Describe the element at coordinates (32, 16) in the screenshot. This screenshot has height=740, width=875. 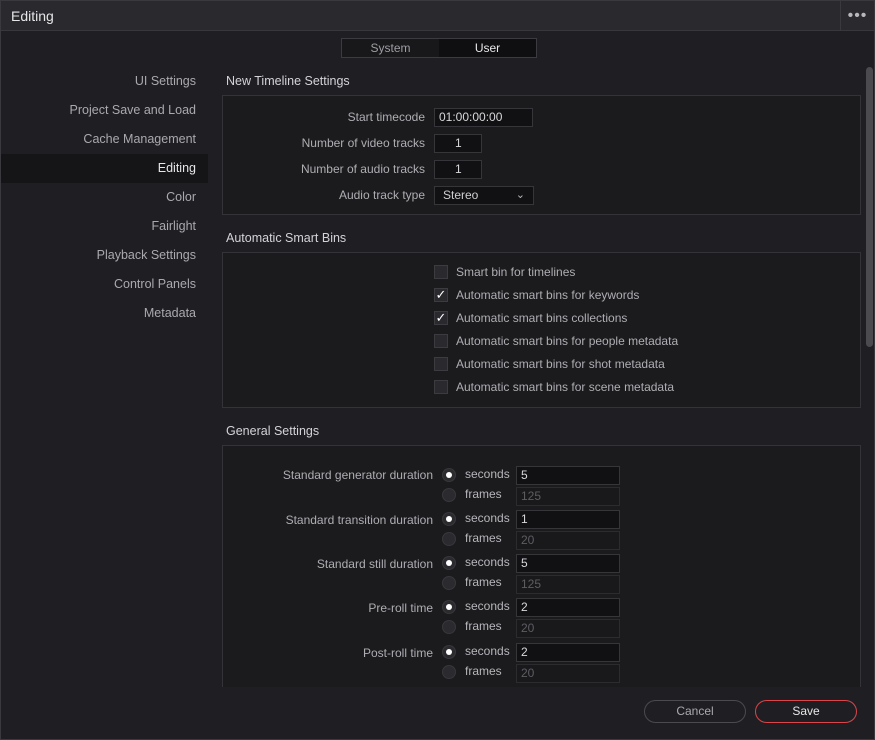
I see `window-title: Editing` at that location.